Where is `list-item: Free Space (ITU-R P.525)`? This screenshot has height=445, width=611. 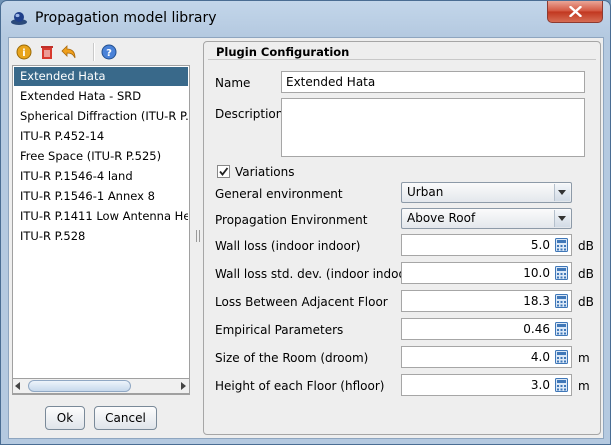 list-item: Free Space (ITU-R P.525) is located at coordinates (101, 156).